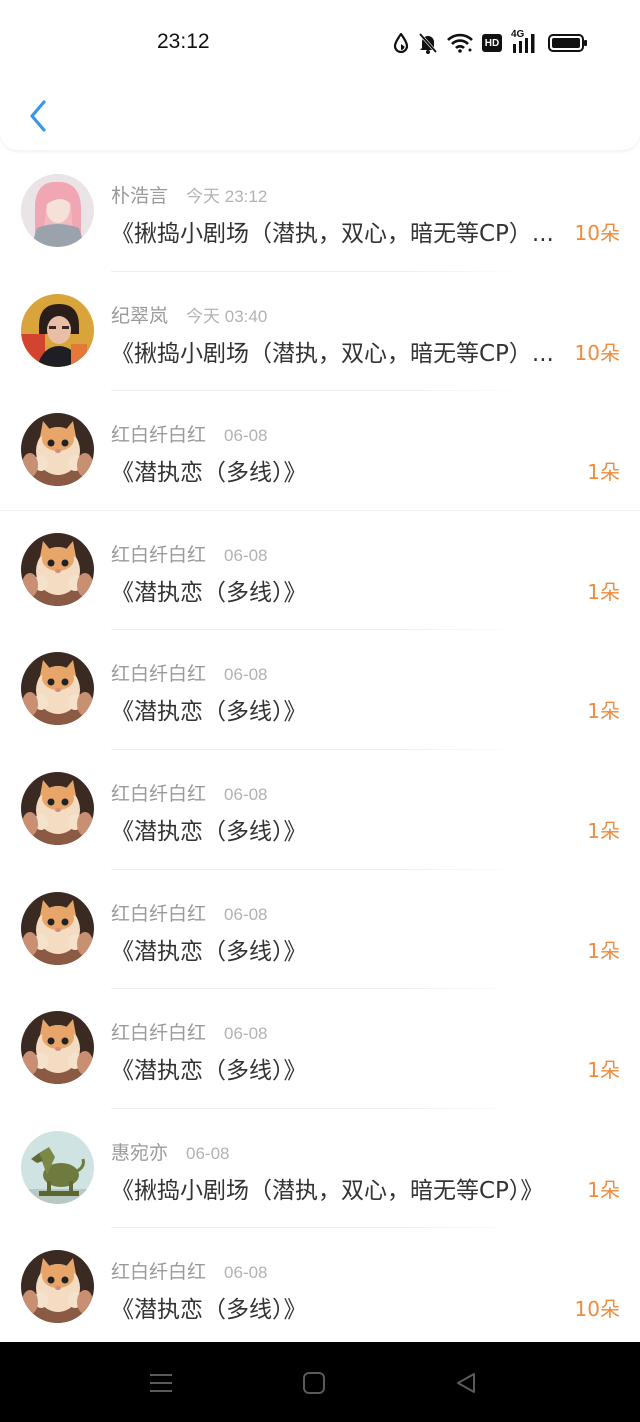 The width and height of the screenshot is (640, 1422). I want to click on back-triangle-icon, so click(466, 1383).